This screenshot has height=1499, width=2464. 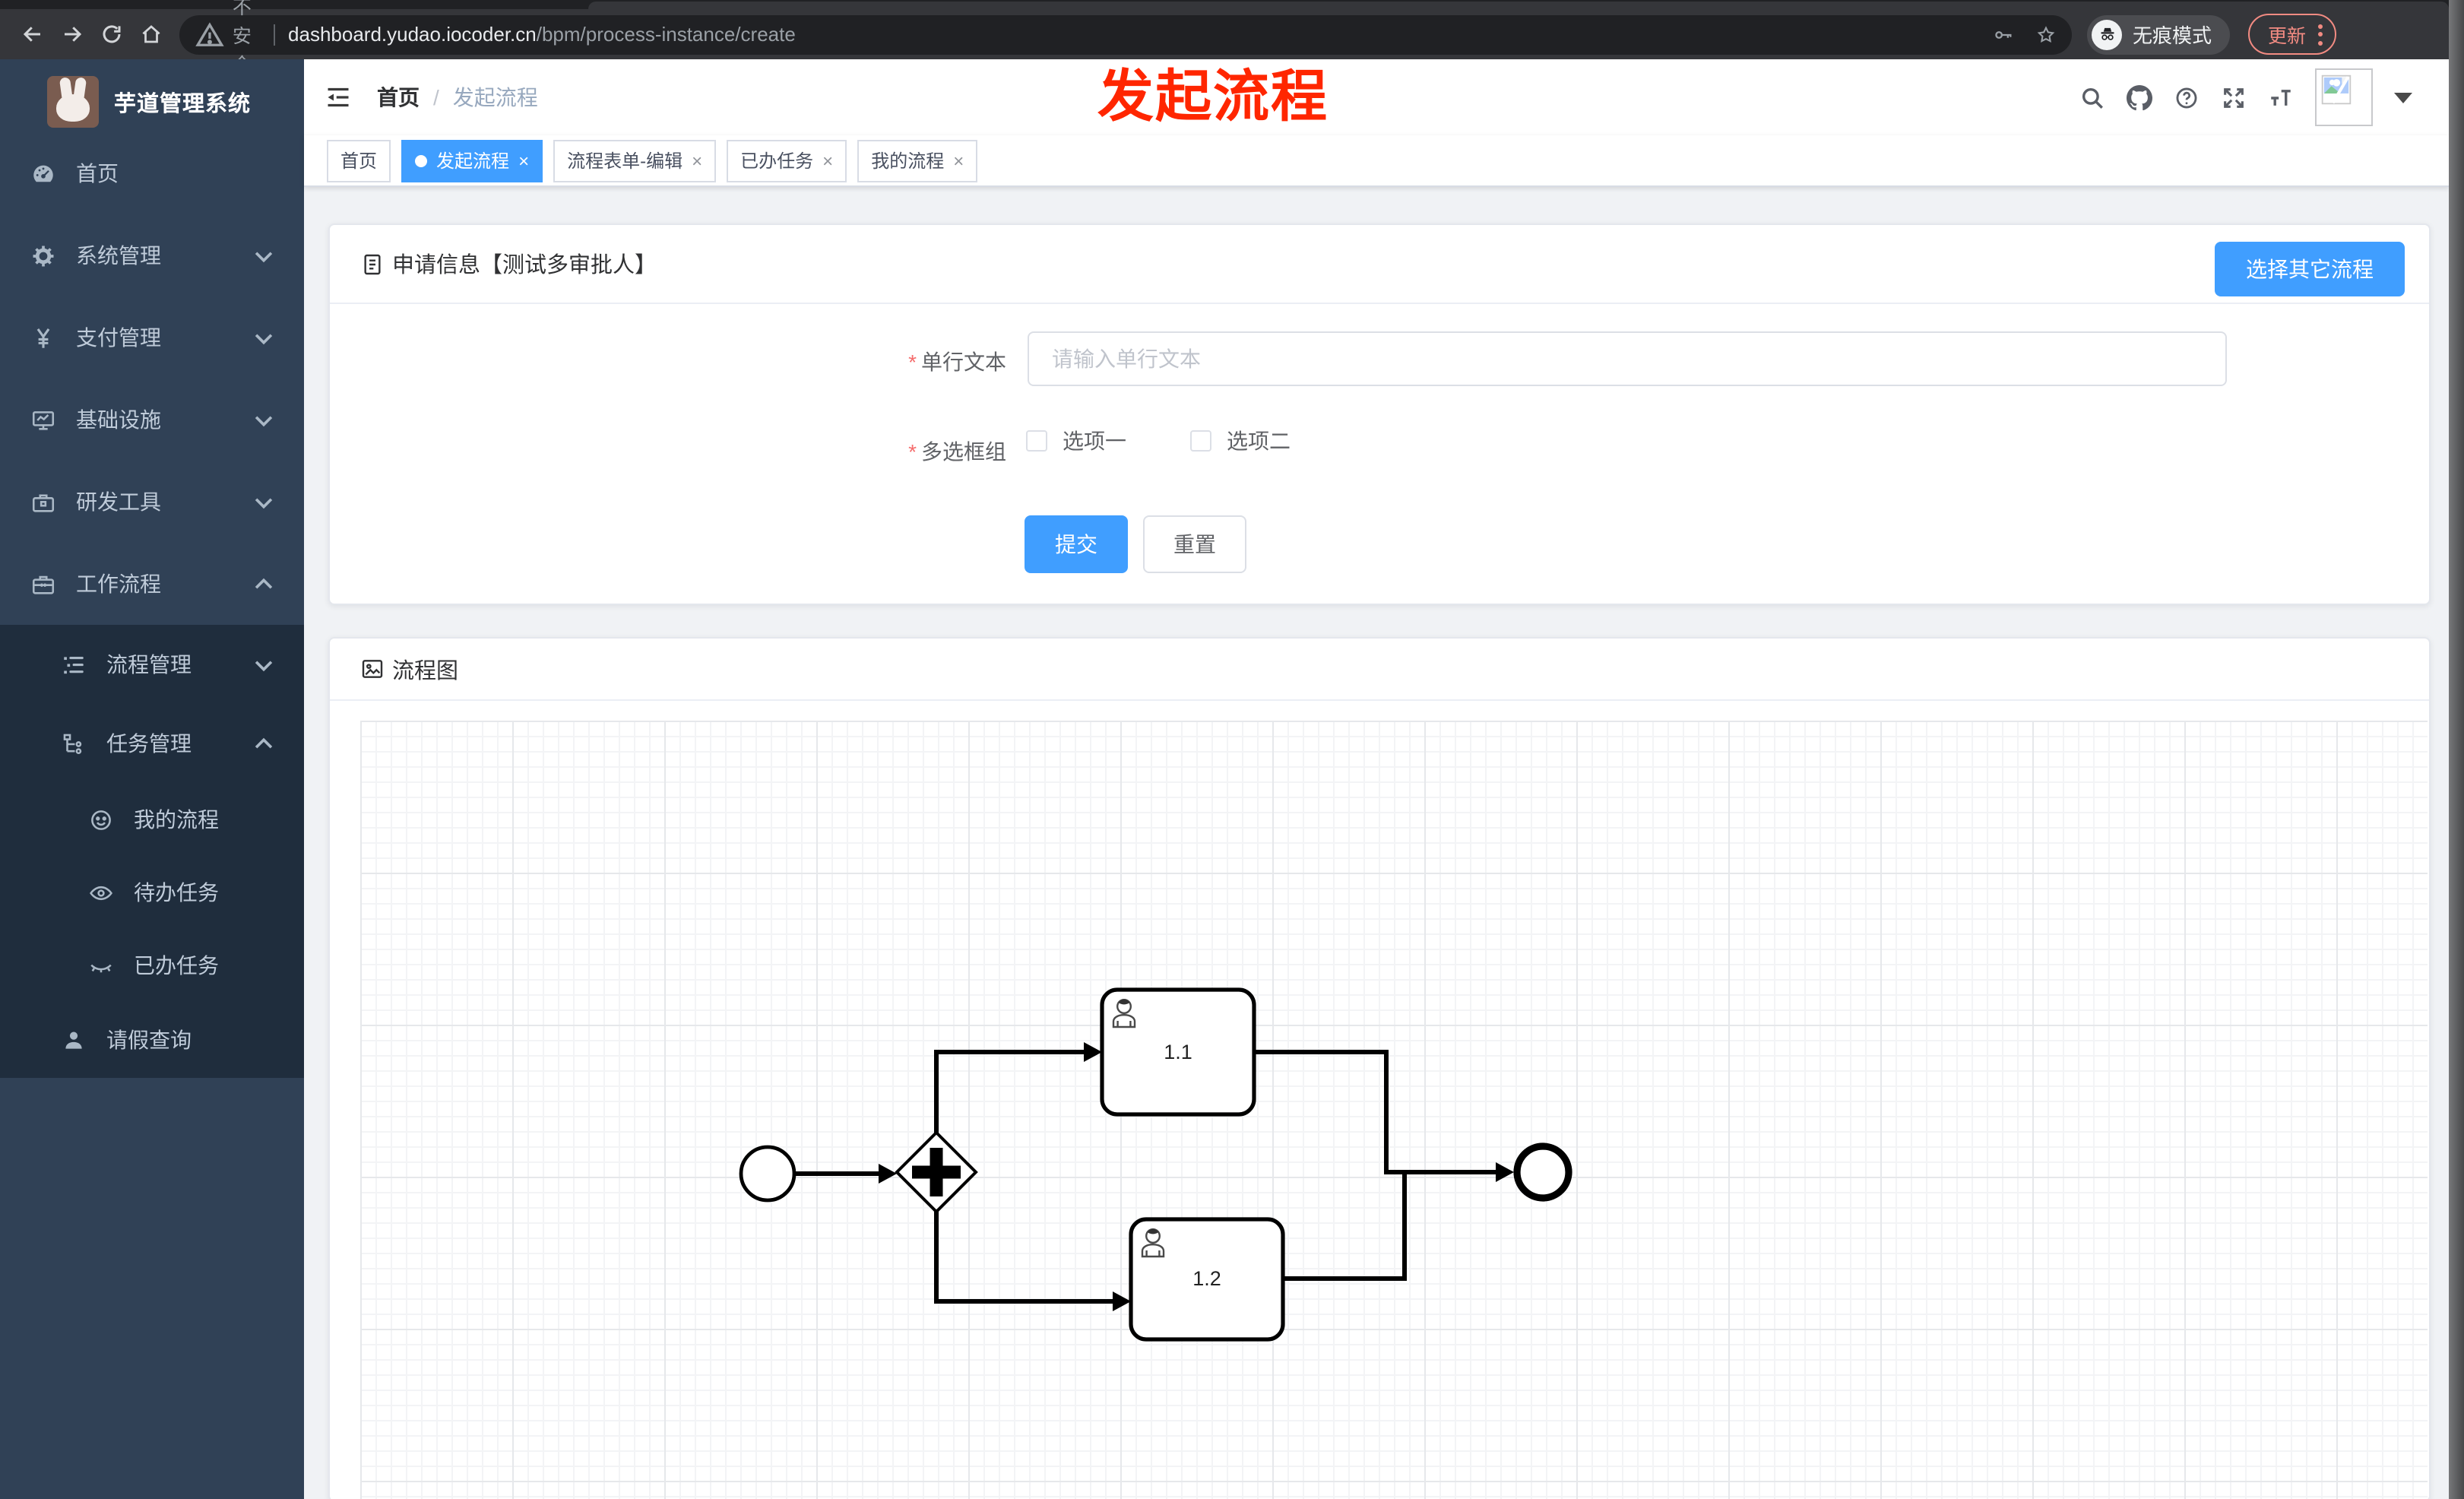 I want to click on submit-button: 提交, so click(x=1076, y=544).